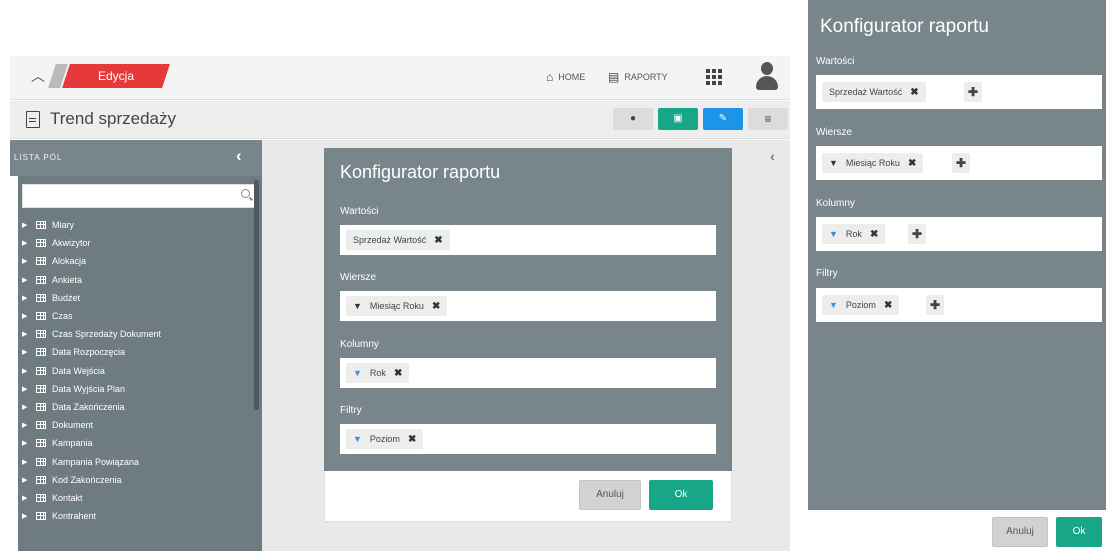  I want to click on home-link: ⌂ HOME, so click(565, 77).